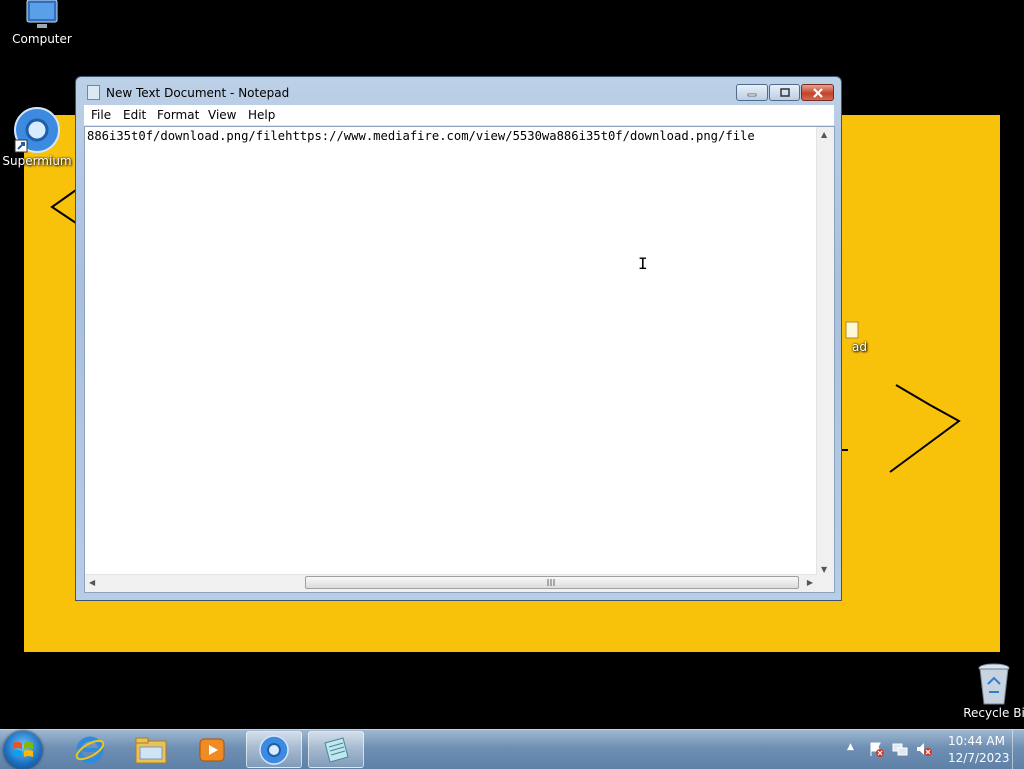 Image resolution: width=1024 pixels, height=769 pixels. What do you see at coordinates (979, 758) in the screenshot?
I see `clock-date: 12/7/2023` at bounding box center [979, 758].